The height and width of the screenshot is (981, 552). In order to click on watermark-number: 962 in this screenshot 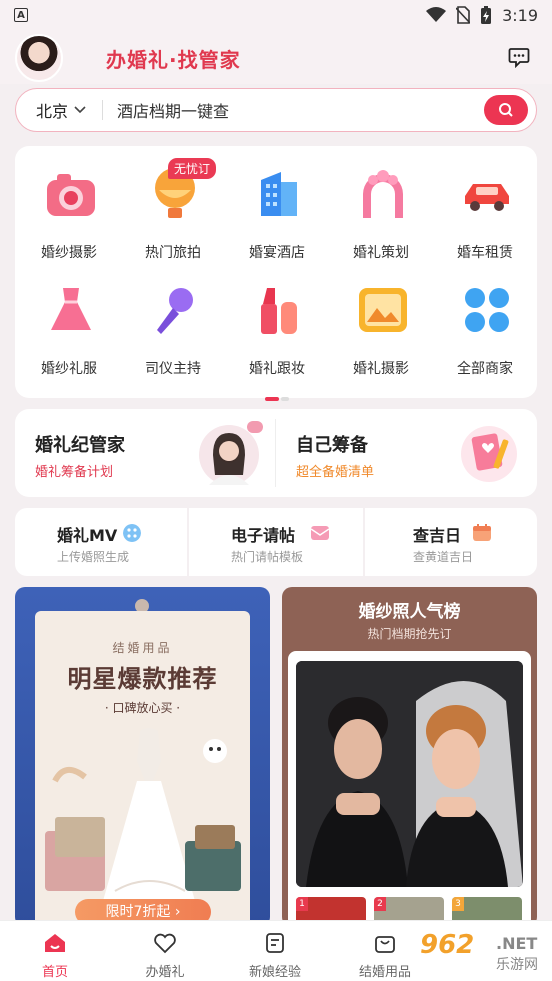, I will do `click(447, 945)`.